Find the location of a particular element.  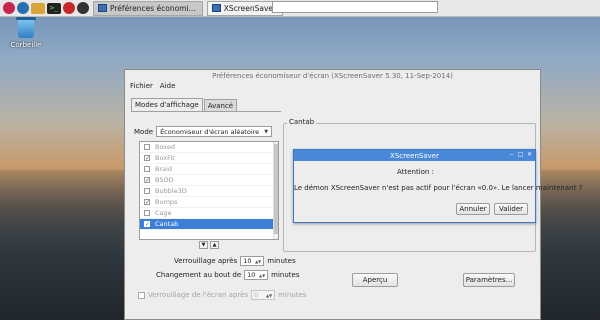

lock-screen-checkbox is located at coordinates (141, 295).